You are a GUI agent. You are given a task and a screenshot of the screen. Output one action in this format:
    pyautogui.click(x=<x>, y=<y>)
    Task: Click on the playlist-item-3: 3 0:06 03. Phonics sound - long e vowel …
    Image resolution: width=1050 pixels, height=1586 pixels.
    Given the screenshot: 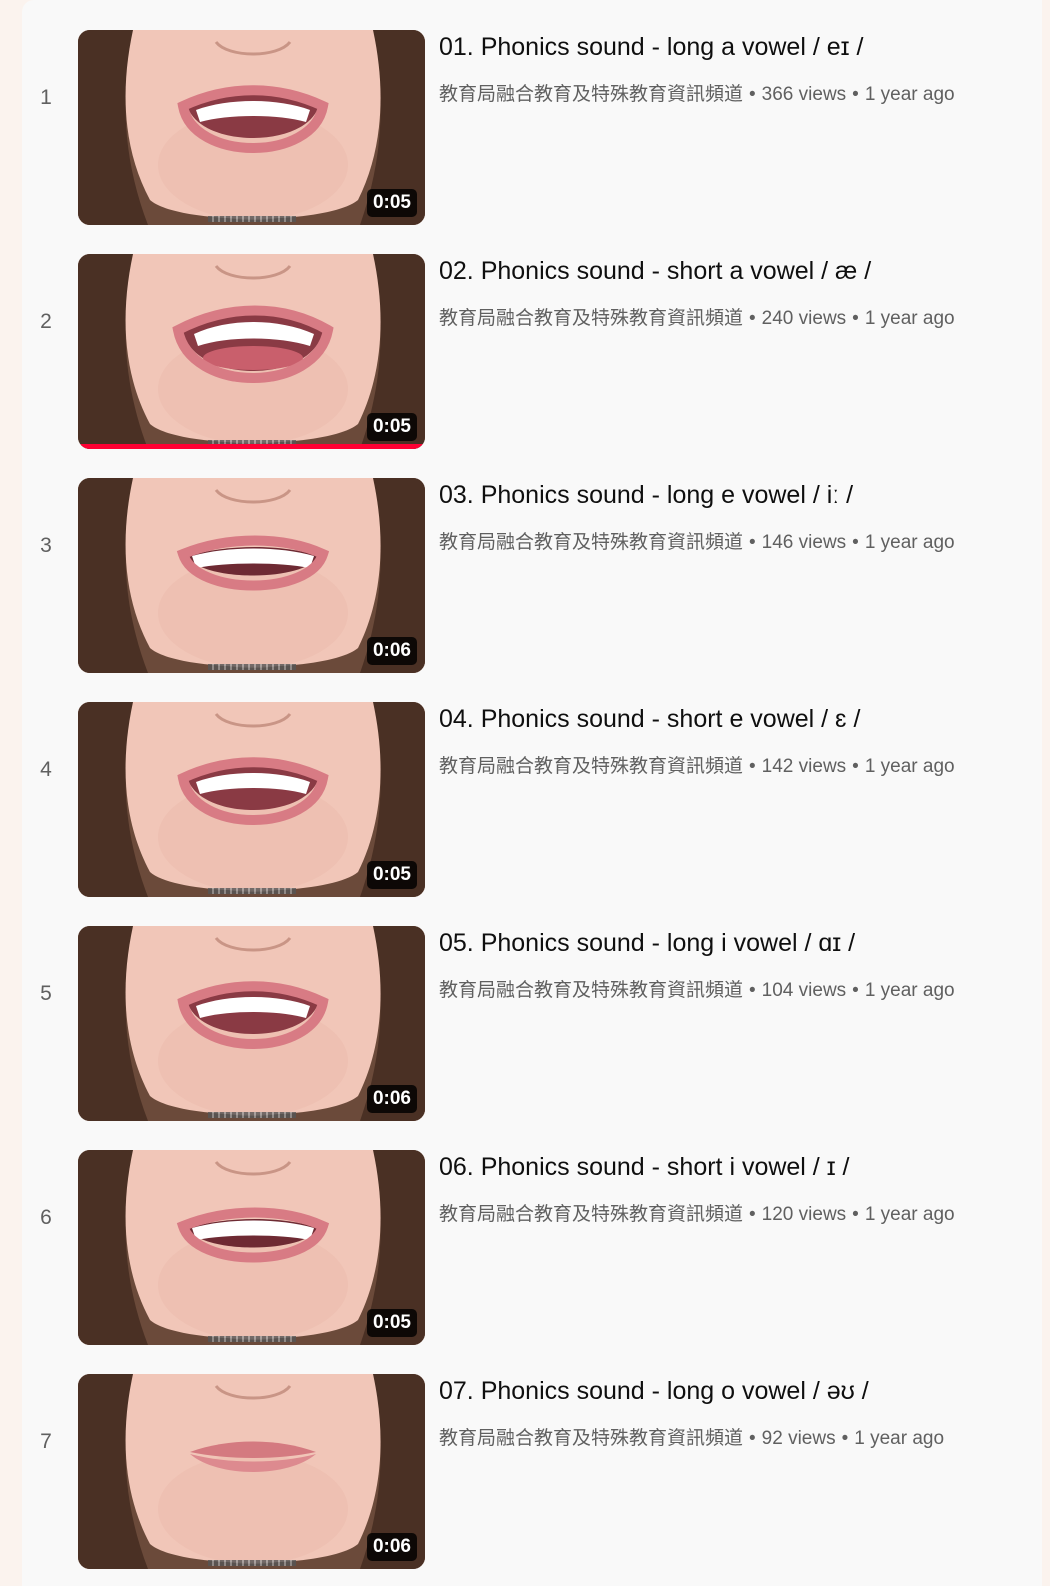 What is the action you would take?
    pyautogui.click(x=532, y=560)
    